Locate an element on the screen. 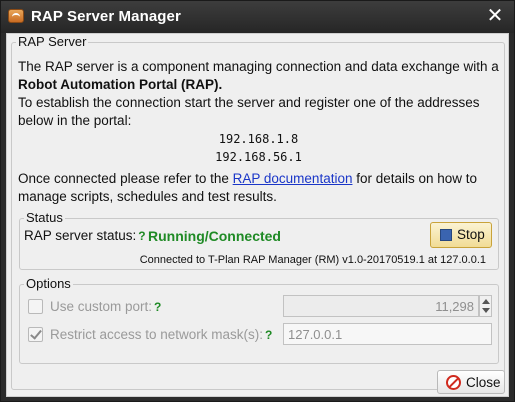 This screenshot has width=515, height=402. rap-server-legend: RAP Server is located at coordinates (52, 41).